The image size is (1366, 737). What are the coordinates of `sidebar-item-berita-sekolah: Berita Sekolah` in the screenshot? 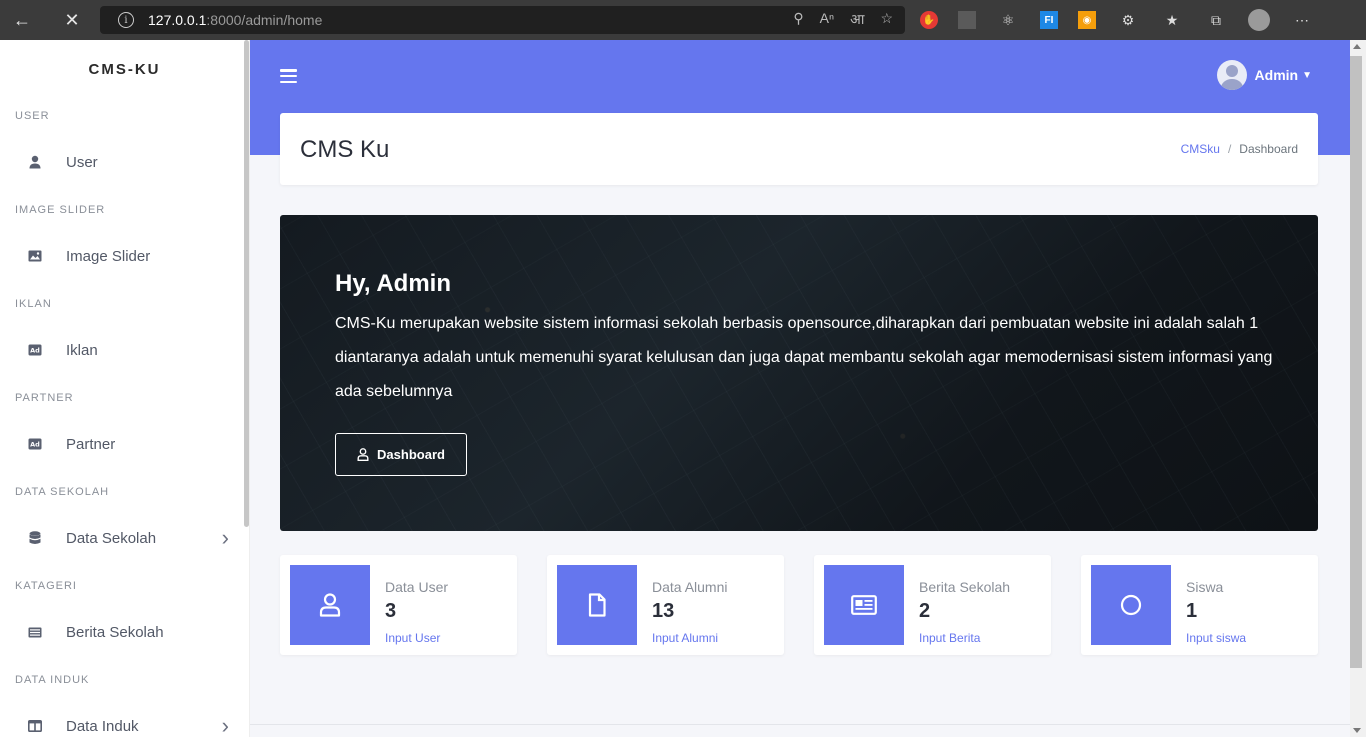 It's located at (124, 632).